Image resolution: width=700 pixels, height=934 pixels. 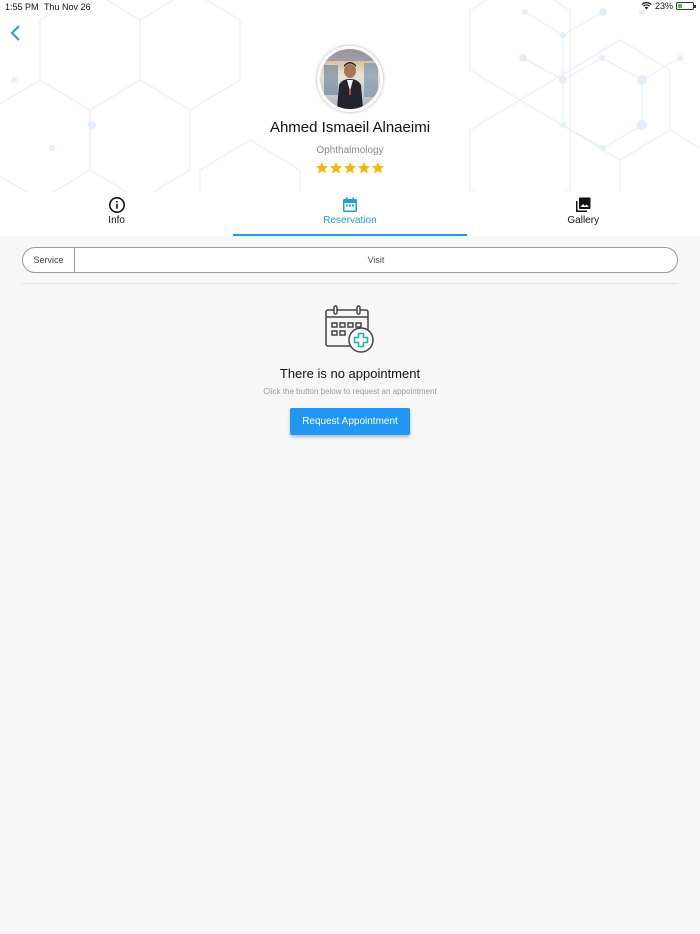 I want to click on doctor-photo, so click(x=350, y=79).